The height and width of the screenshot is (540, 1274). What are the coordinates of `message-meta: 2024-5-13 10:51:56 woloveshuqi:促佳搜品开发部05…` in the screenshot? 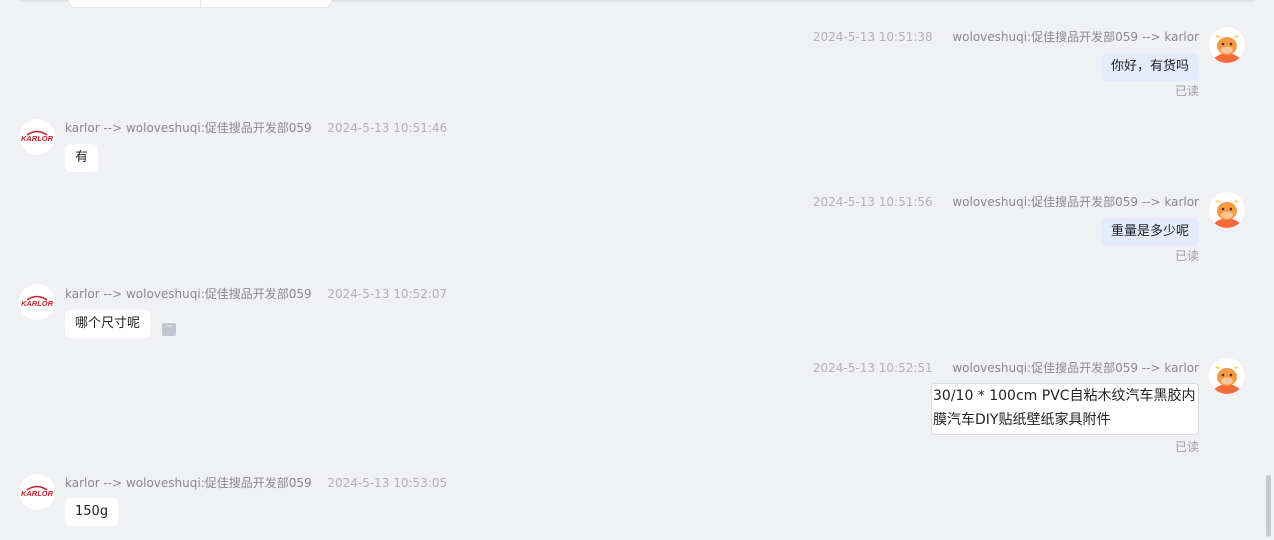 It's located at (1006, 201).